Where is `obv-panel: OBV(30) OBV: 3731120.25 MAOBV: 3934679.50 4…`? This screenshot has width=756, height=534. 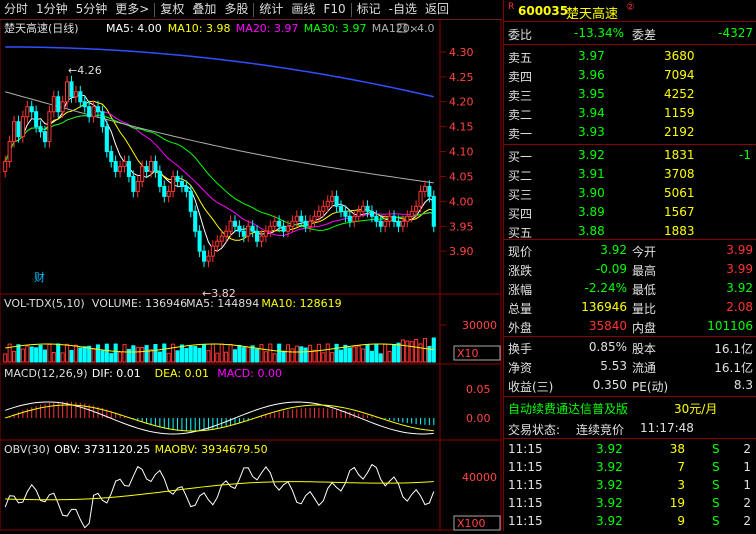 obv-panel: OBV(30) OBV: 3731120.25 MAOBV: 3934679.50 4… is located at coordinates (252, 487).